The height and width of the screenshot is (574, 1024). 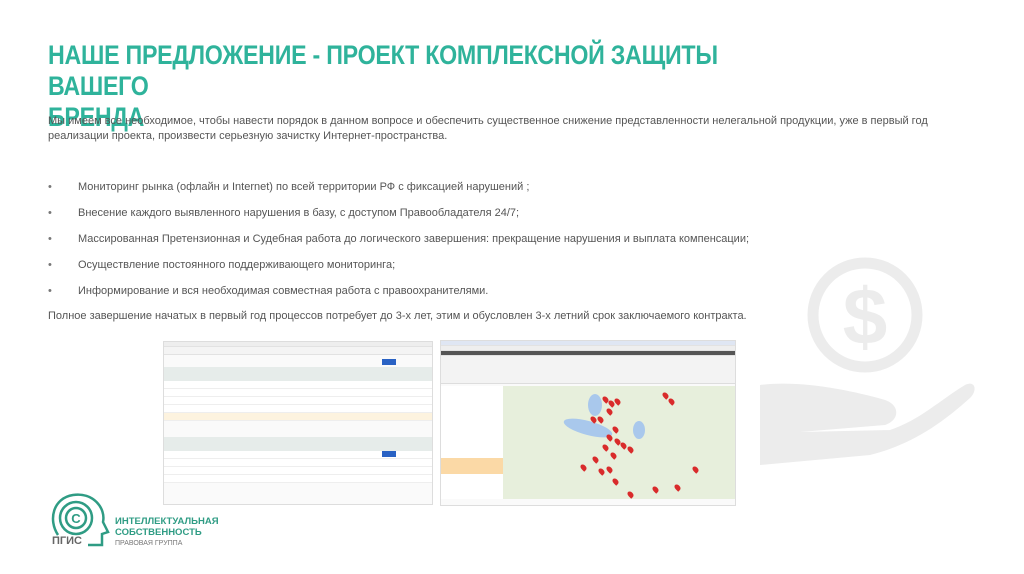 What do you see at coordinates (298, 351) in the screenshot?
I see `app-toolbar` at bounding box center [298, 351].